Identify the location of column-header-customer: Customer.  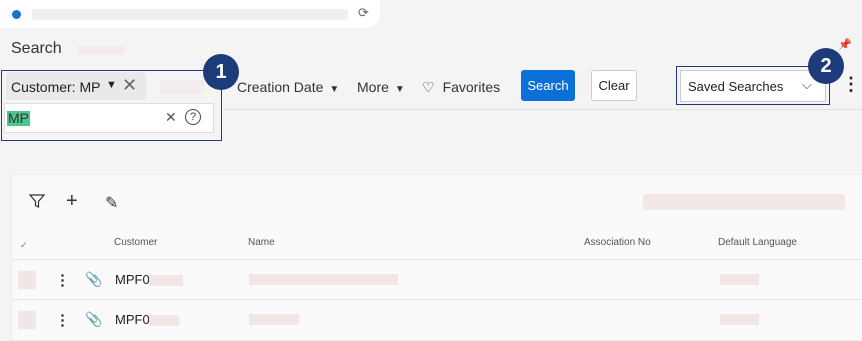
(135, 242).